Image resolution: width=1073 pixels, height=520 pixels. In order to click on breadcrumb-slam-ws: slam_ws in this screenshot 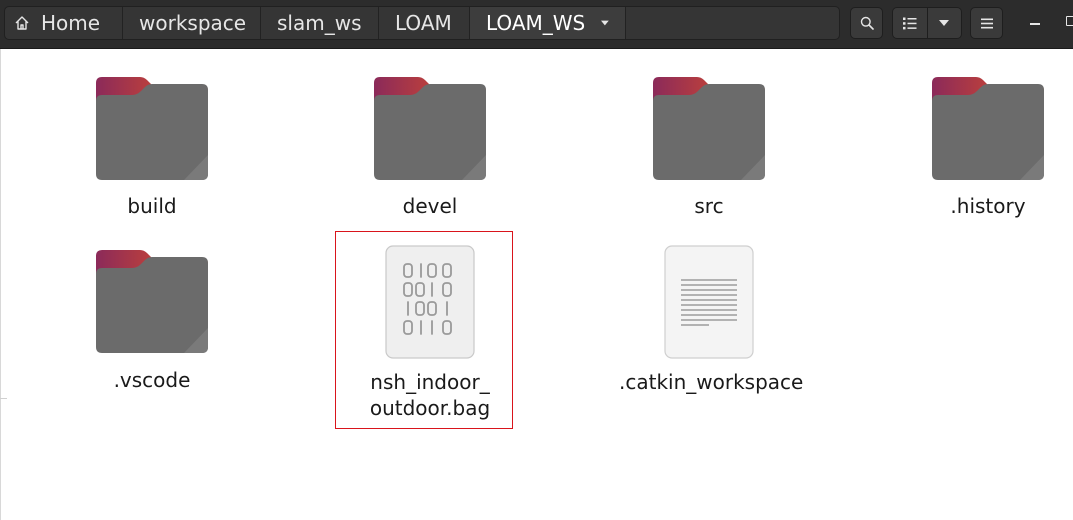, I will do `click(320, 23)`.